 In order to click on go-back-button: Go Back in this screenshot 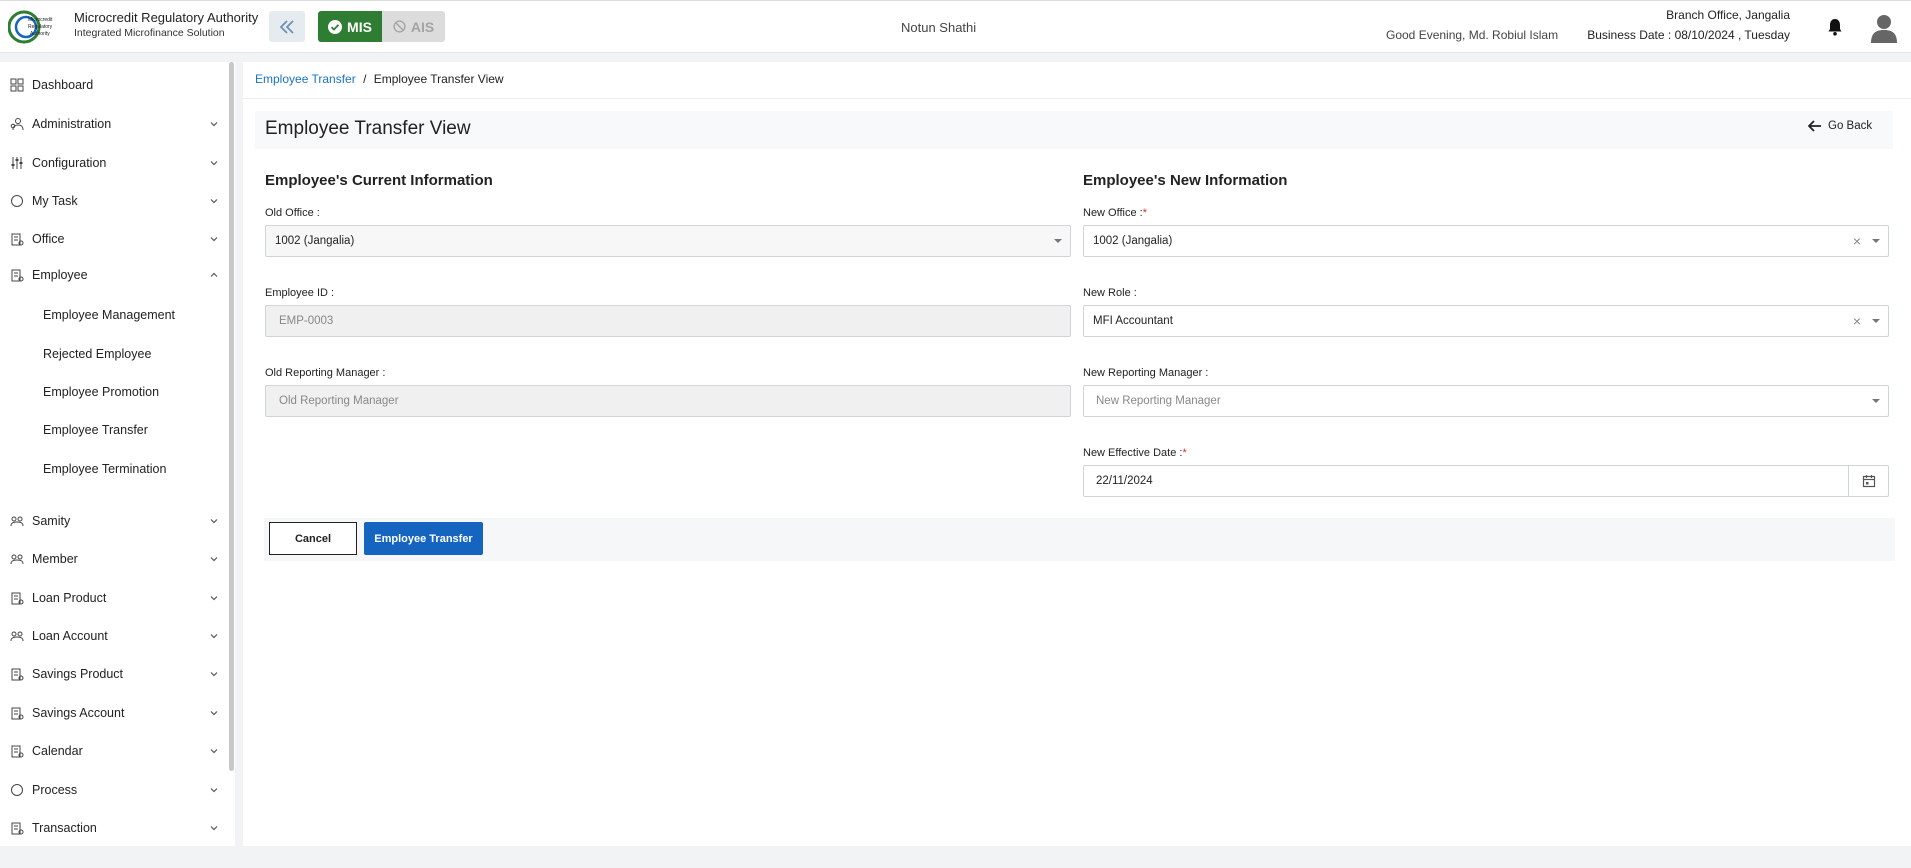, I will do `click(1840, 126)`.